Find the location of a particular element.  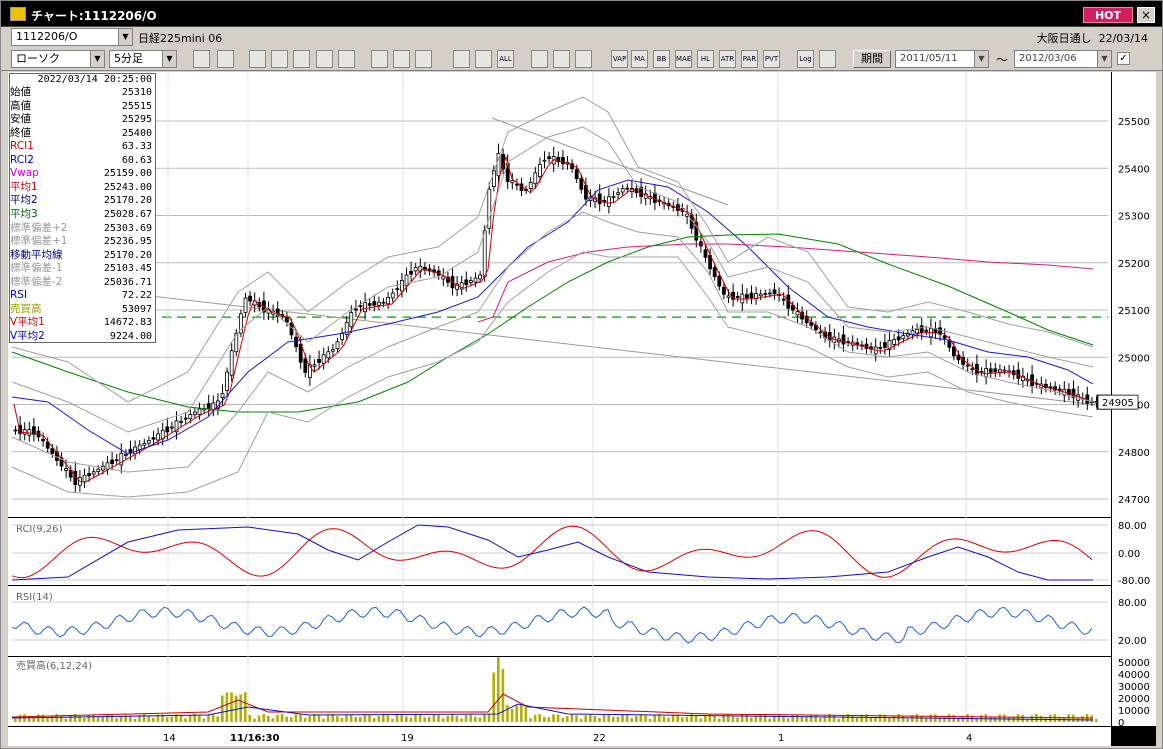

vap-icon: VAP is located at coordinates (619, 59).